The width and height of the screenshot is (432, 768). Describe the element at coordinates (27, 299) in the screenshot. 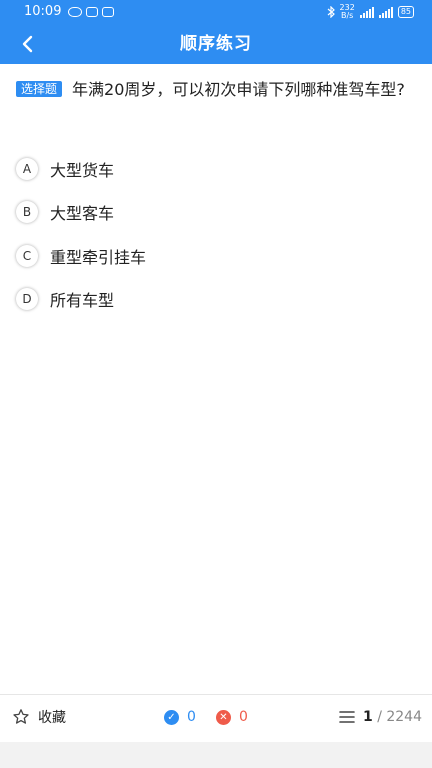

I see `option-letter: D` at that location.